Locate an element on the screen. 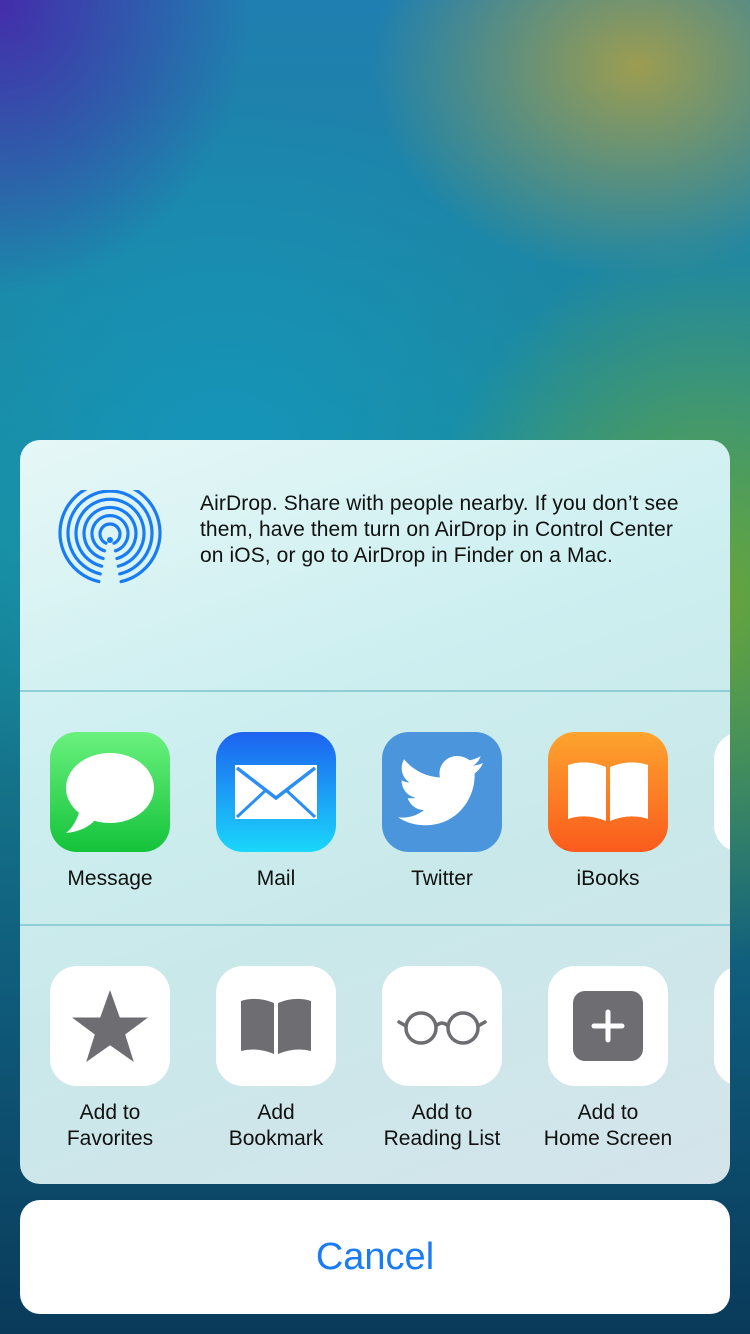 This screenshot has height=1334, width=750. action-add-to-favorites: Add to Favorites is located at coordinates (110, 1059).